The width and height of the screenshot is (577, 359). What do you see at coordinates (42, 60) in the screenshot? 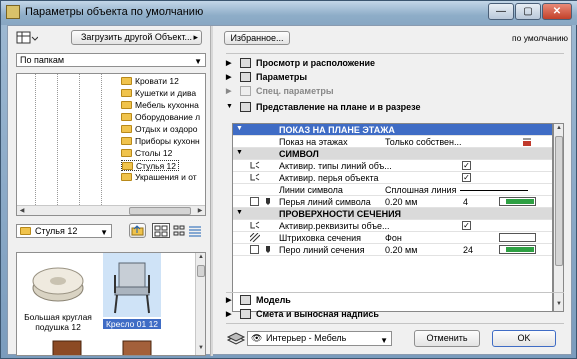
I see `folder-mode-value: По папкам` at bounding box center [42, 60].